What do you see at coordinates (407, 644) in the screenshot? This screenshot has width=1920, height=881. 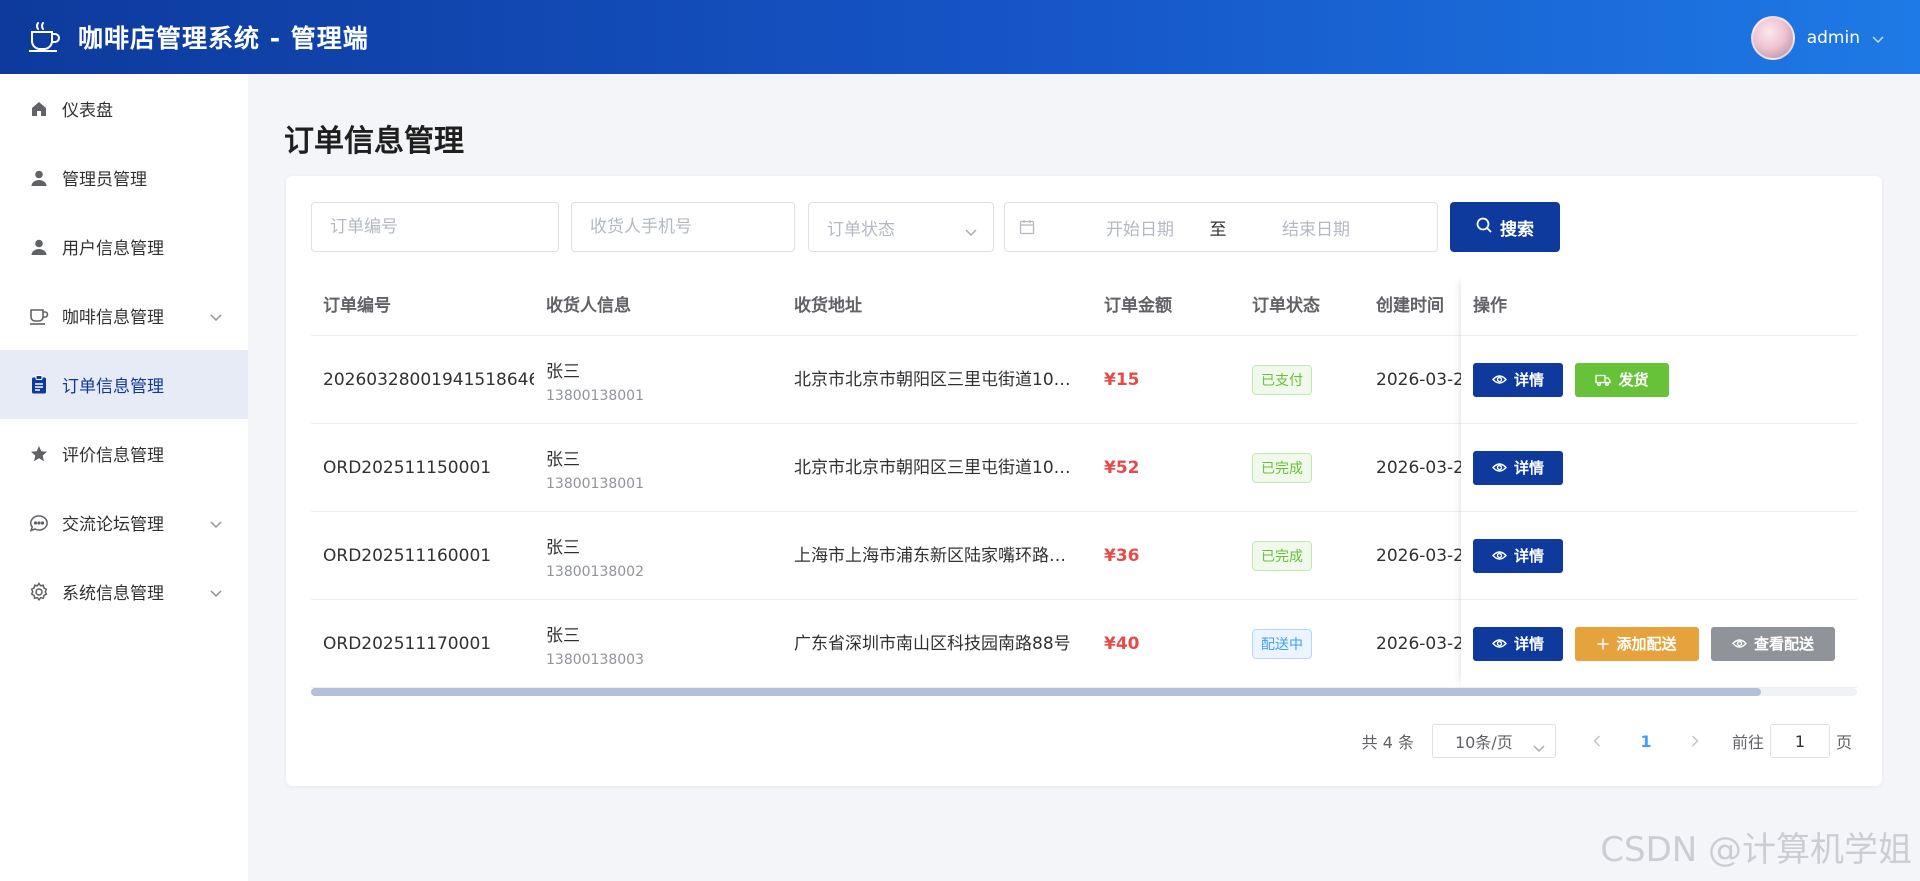 I see `order-number: ORD202511170001` at bounding box center [407, 644].